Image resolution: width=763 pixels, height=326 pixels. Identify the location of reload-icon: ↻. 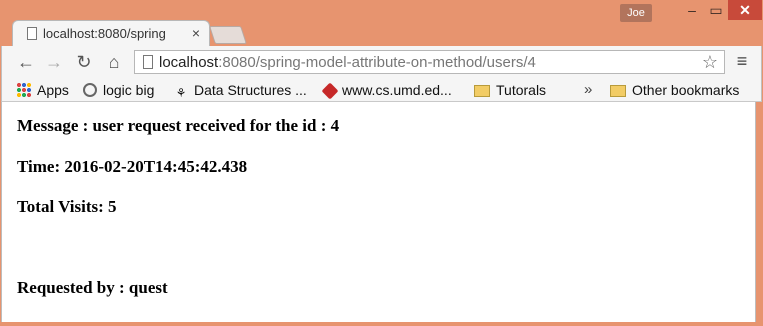
(84, 62).